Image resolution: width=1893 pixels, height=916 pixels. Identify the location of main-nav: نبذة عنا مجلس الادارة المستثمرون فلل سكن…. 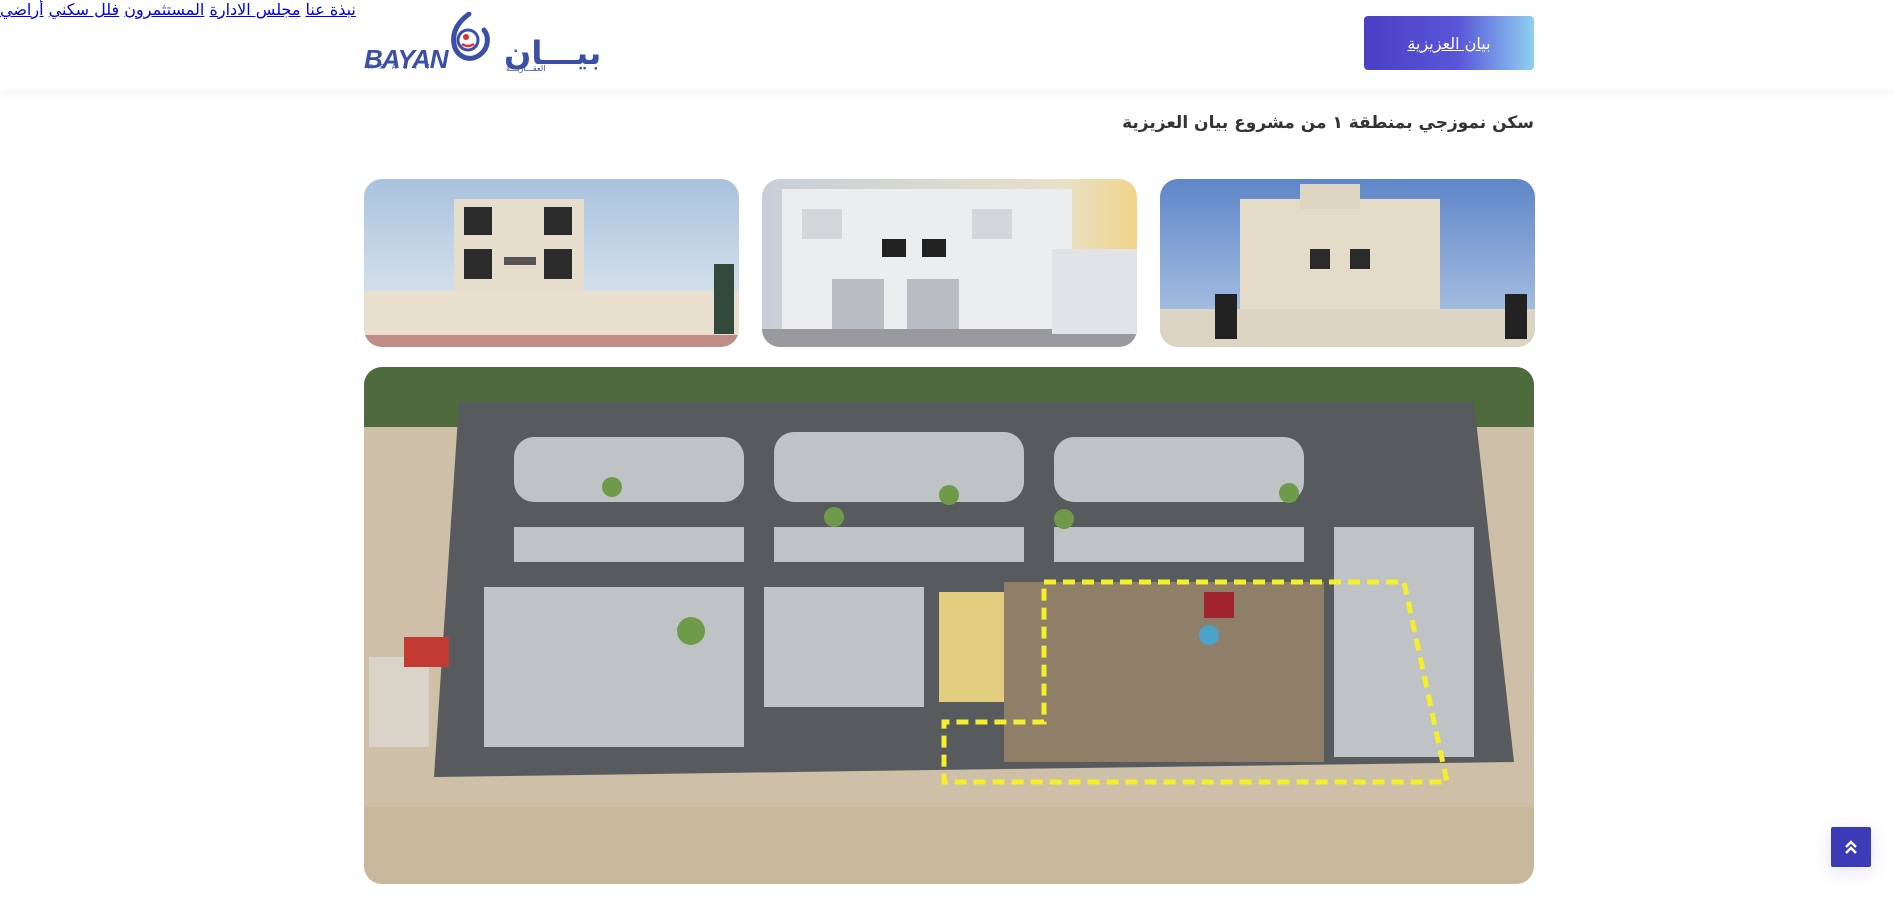
(946, 9).